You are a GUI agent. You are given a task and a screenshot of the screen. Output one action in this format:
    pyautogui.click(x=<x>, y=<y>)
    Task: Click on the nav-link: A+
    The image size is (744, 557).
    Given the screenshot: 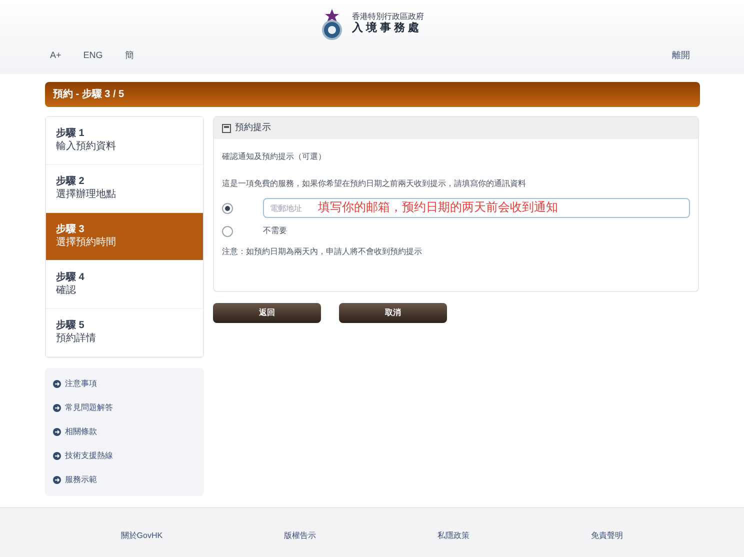 What is the action you would take?
    pyautogui.click(x=56, y=55)
    